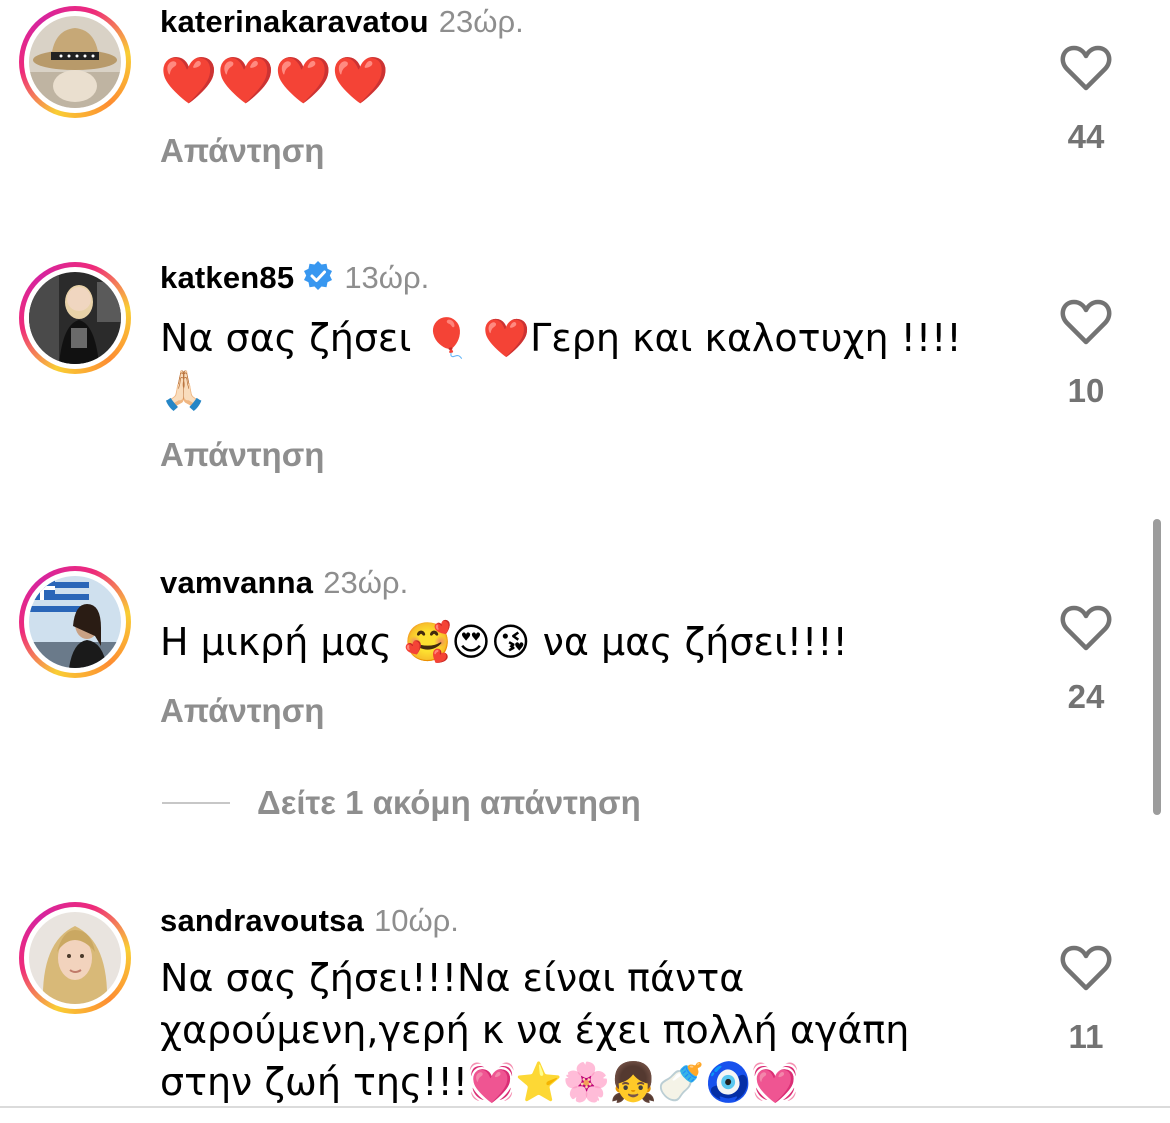 The height and width of the screenshot is (1123, 1170). I want to click on comment-username: sandravoutsa, so click(262, 920).